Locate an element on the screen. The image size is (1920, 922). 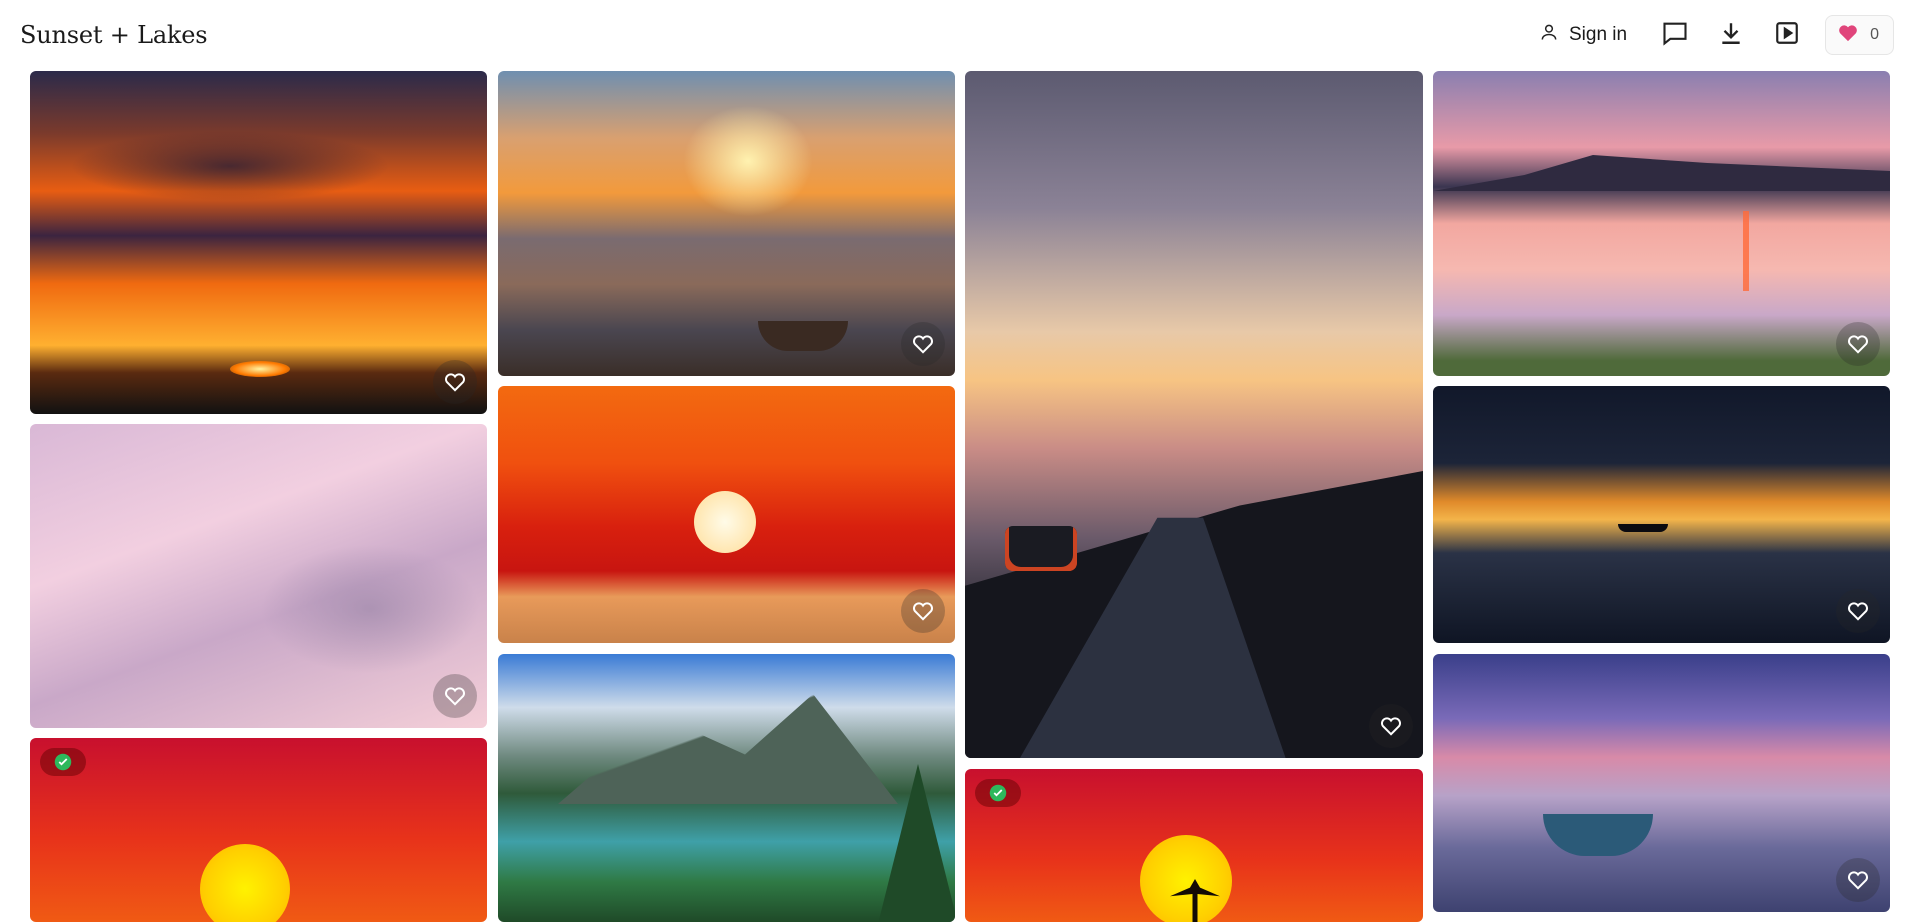
comment-icon is located at coordinates (1675, 35).